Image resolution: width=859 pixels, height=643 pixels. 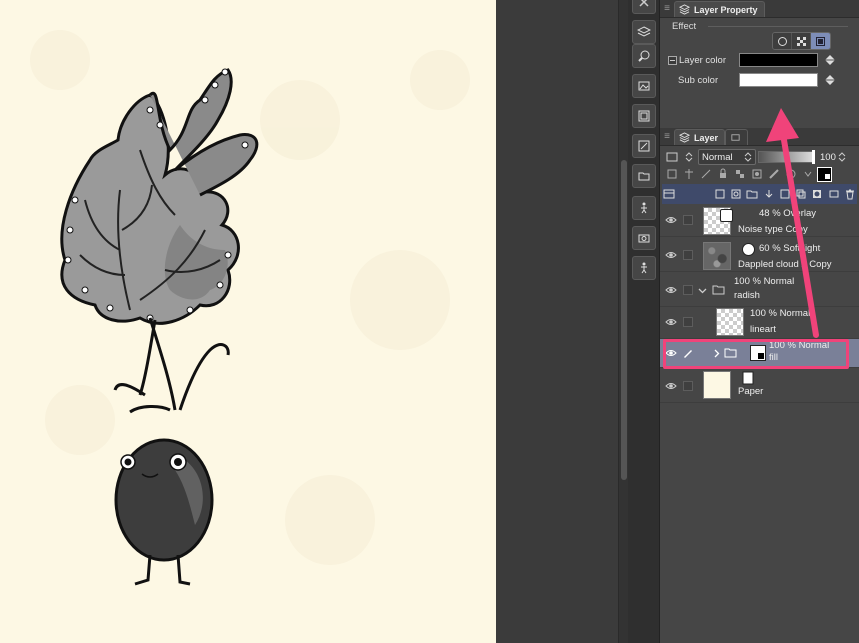 I want to click on layer-color-swatch, so click(x=778, y=60).